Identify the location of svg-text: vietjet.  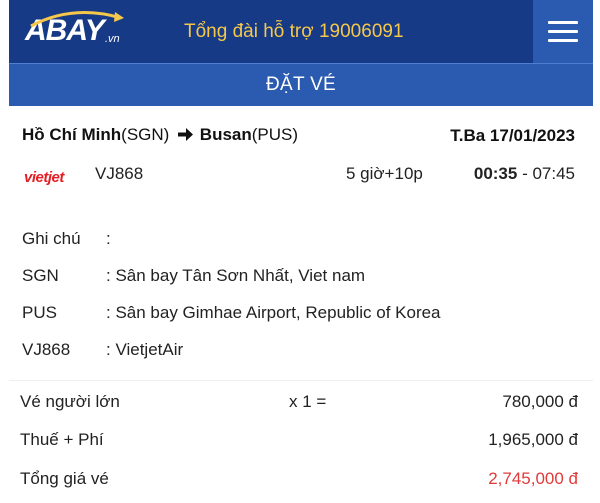
(44, 177).